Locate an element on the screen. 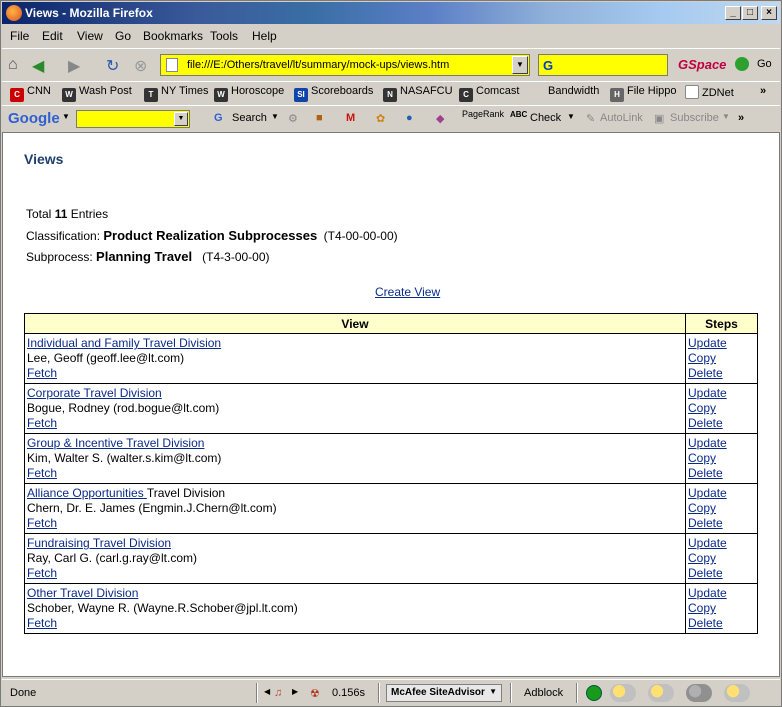  picasa-icon: ✿ is located at coordinates (380, 118).